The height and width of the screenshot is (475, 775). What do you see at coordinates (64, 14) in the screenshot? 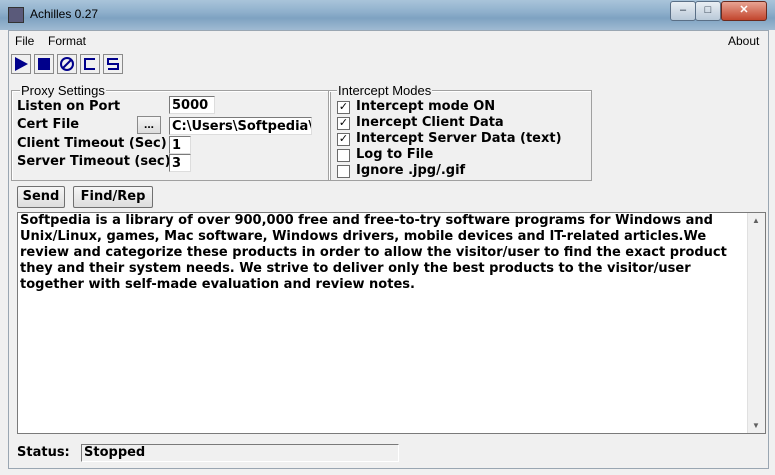
I see `window-title: Achilles 0.27` at bounding box center [64, 14].